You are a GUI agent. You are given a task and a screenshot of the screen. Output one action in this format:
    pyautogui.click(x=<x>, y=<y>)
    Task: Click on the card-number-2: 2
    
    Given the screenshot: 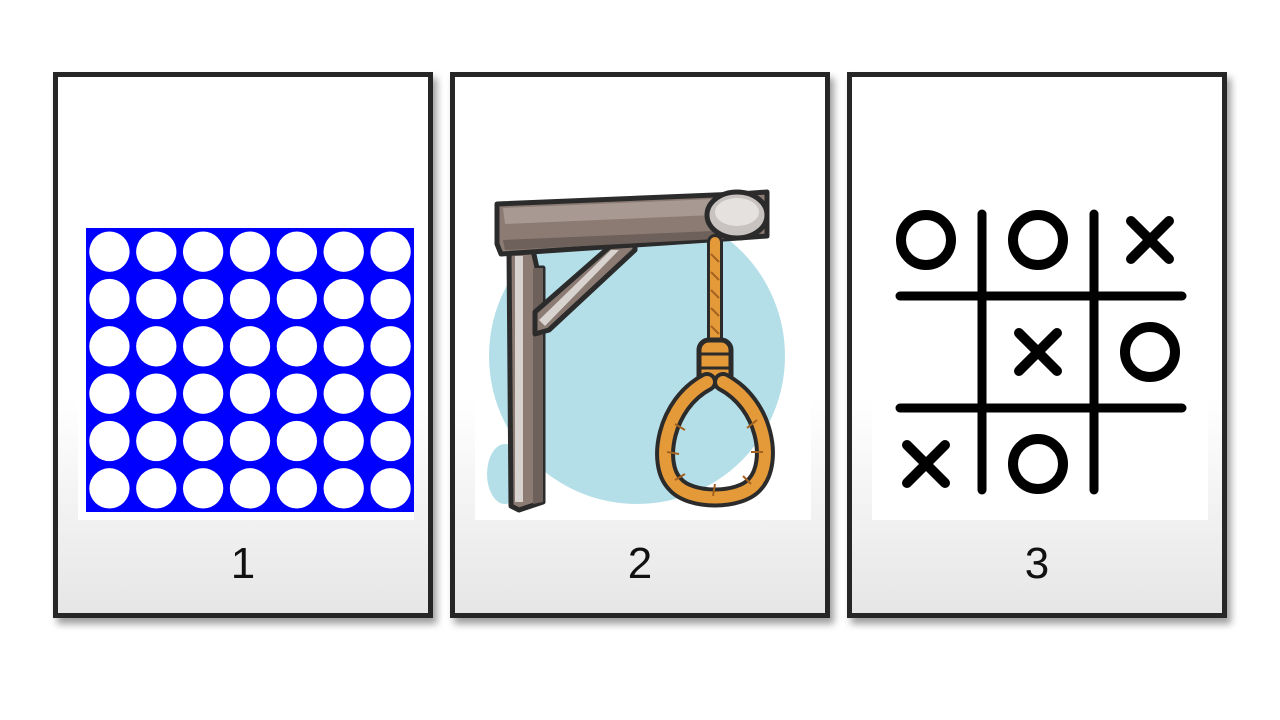 What is the action you would take?
    pyautogui.click(x=640, y=563)
    